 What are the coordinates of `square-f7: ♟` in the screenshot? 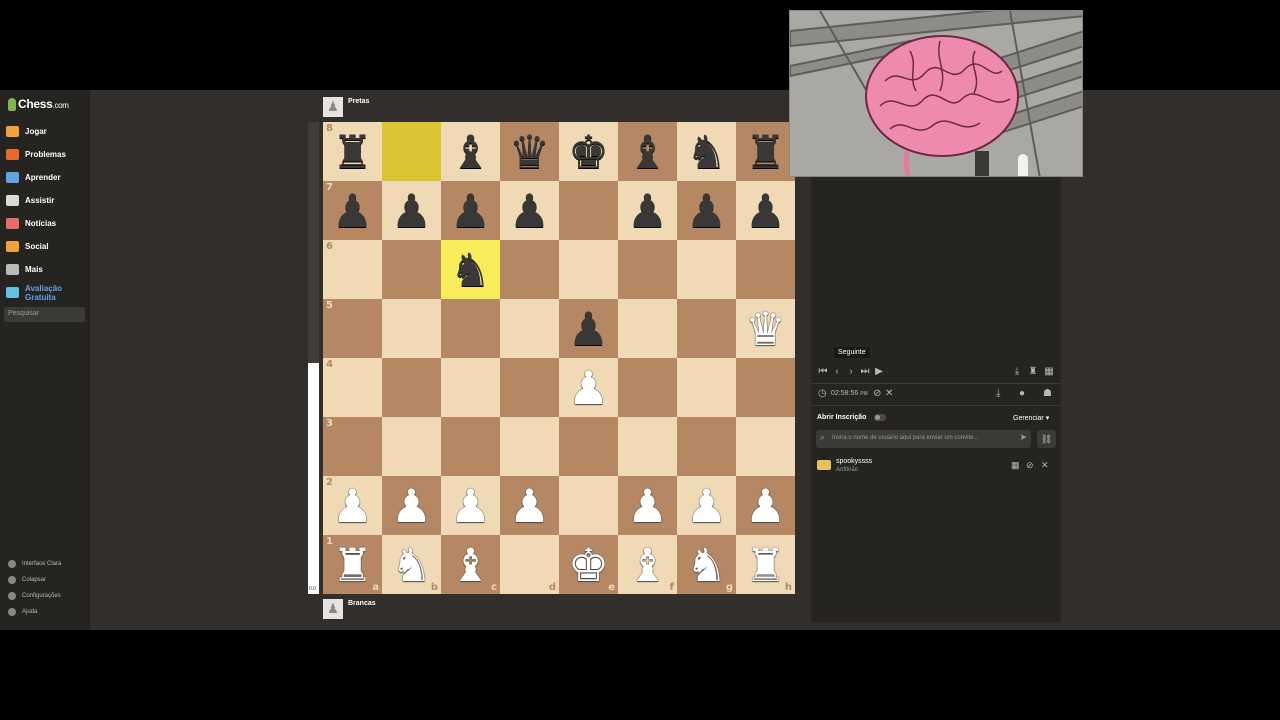 It's located at (647, 210).